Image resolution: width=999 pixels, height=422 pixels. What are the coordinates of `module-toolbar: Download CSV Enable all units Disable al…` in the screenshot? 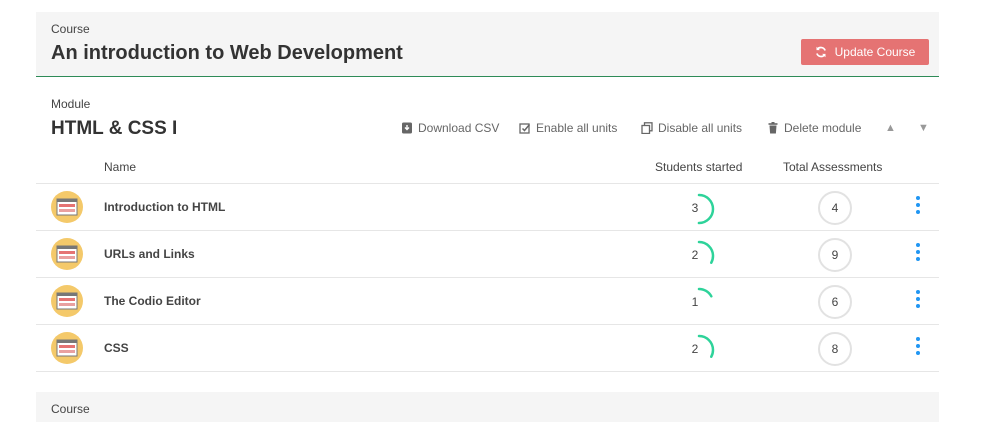 It's located at (499, 129).